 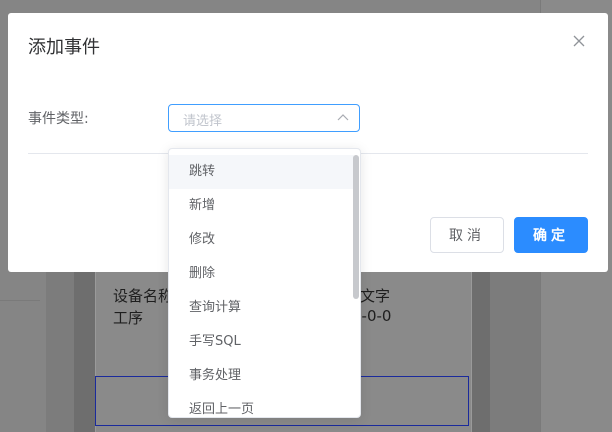 What do you see at coordinates (261, 342) in the screenshot?
I see `option-handwritten-sql: 手写SQL` at bounding box center [261, 342].